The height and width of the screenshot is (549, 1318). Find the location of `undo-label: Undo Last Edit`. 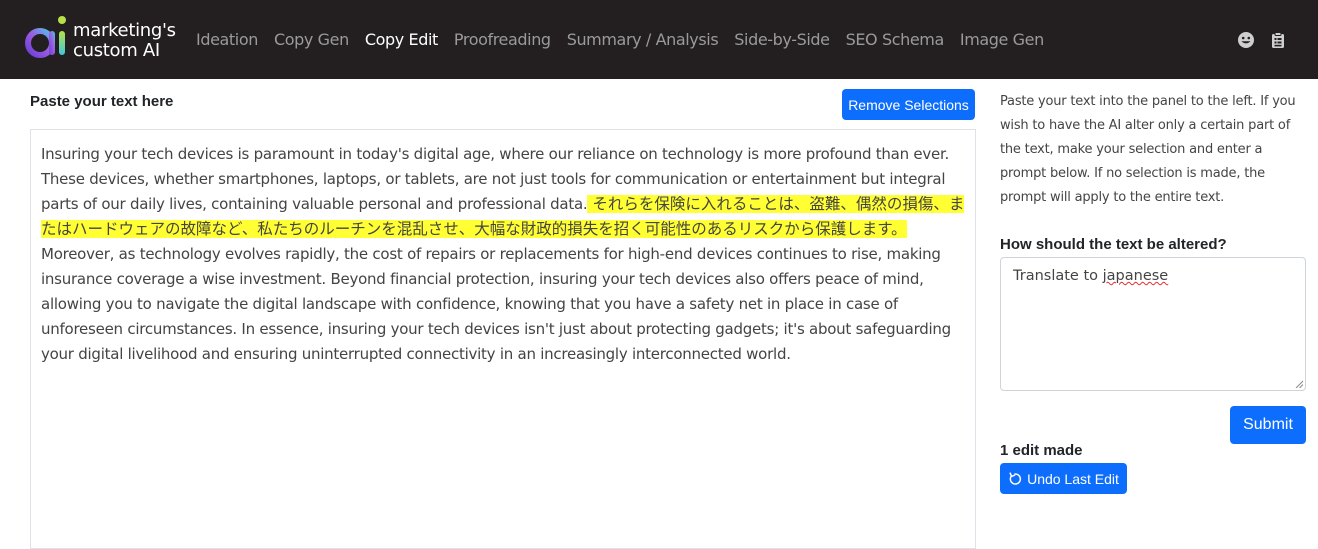

undo-label: Undo Last Edit is located at coordinates (1073, 478).